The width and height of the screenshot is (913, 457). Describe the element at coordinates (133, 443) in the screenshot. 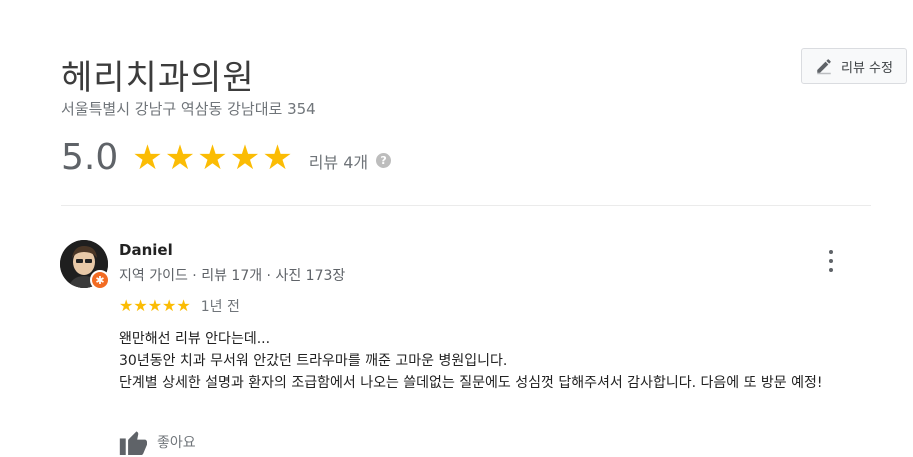

I see `thumbs-up-icon` at that location.